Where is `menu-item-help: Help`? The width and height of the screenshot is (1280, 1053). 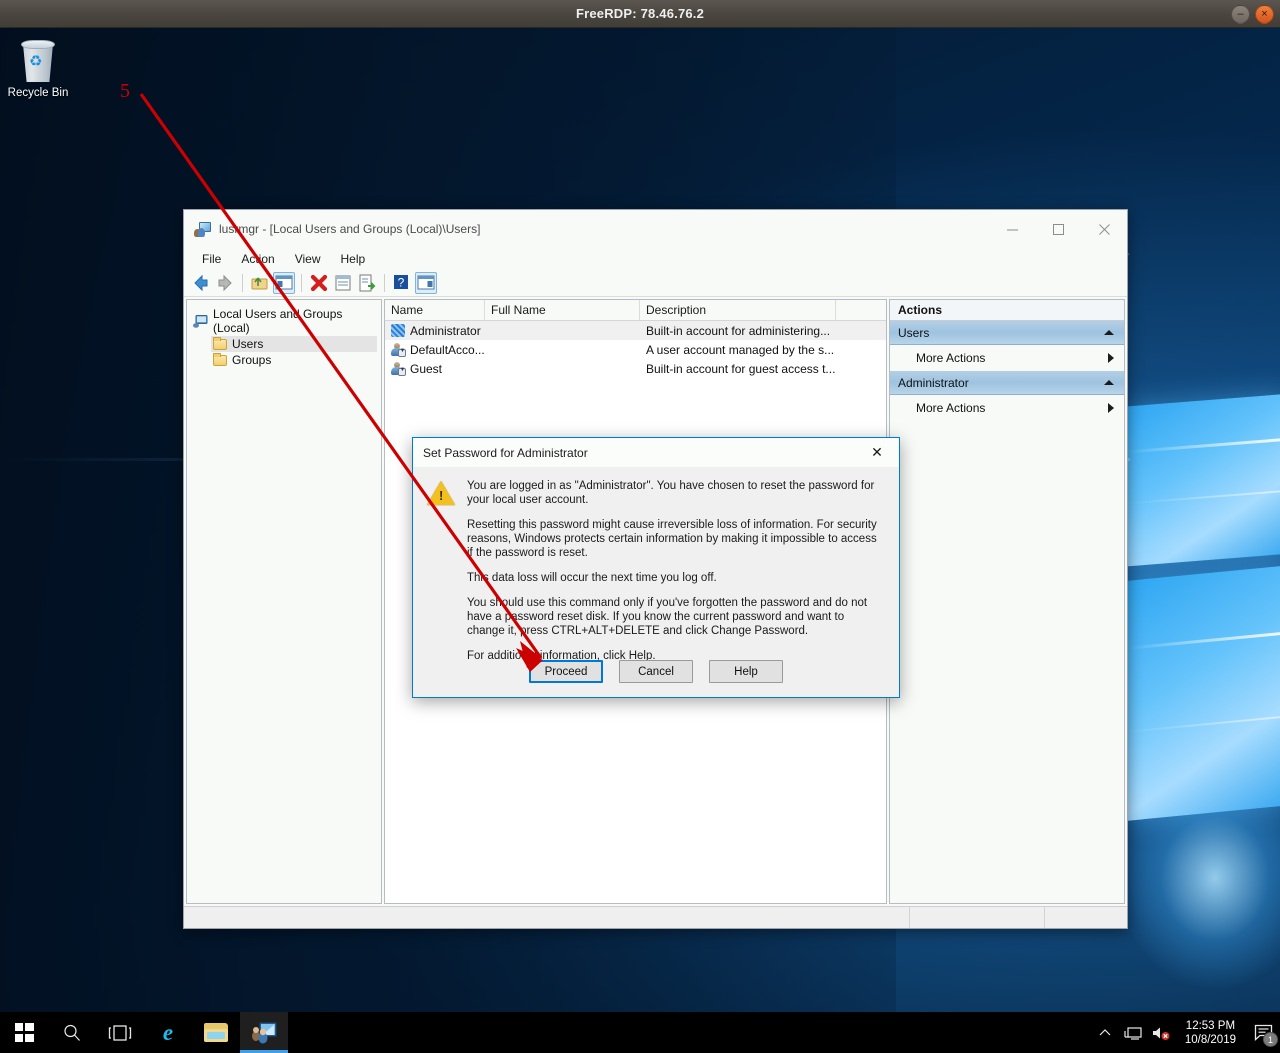
menu-item-help: Help is located at coordinates (353, 259).